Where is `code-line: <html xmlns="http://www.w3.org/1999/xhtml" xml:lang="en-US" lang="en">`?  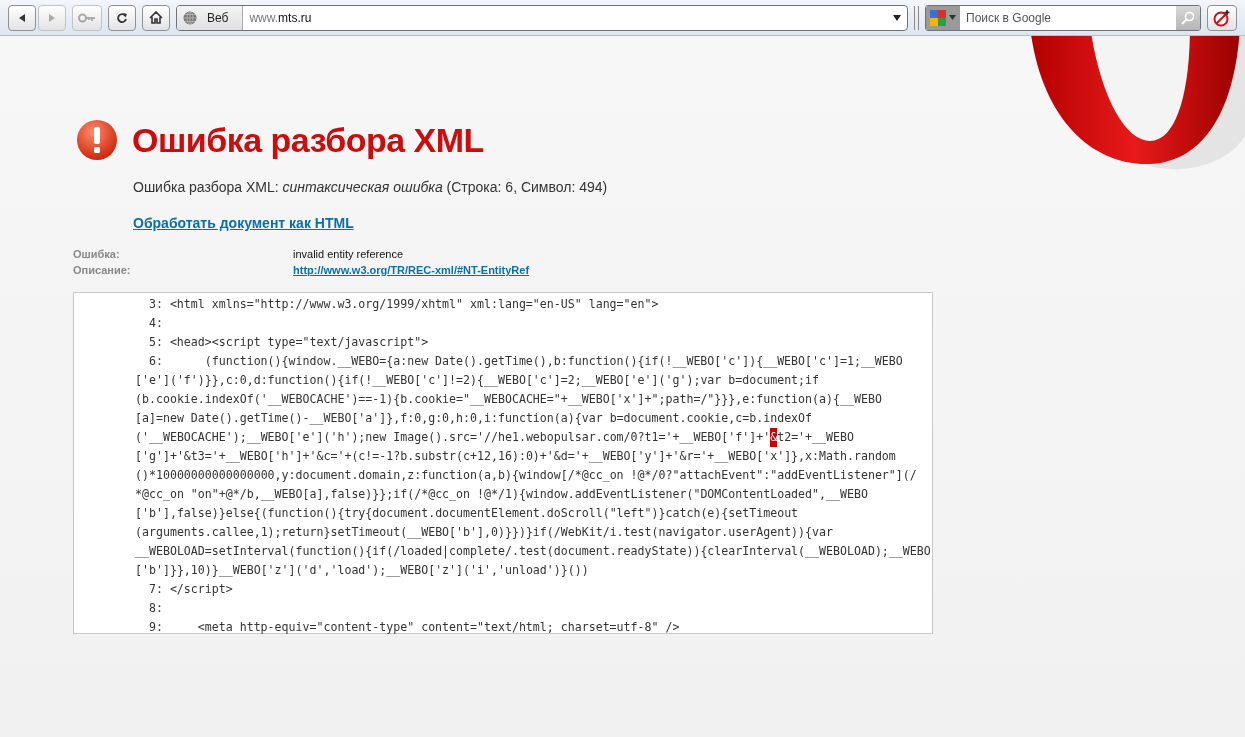 code-line: <html xmlns="http://www.w3.org/1999/xhtml" xml:lang="en-US" lang="en"> is located at coordinates (414, 304).